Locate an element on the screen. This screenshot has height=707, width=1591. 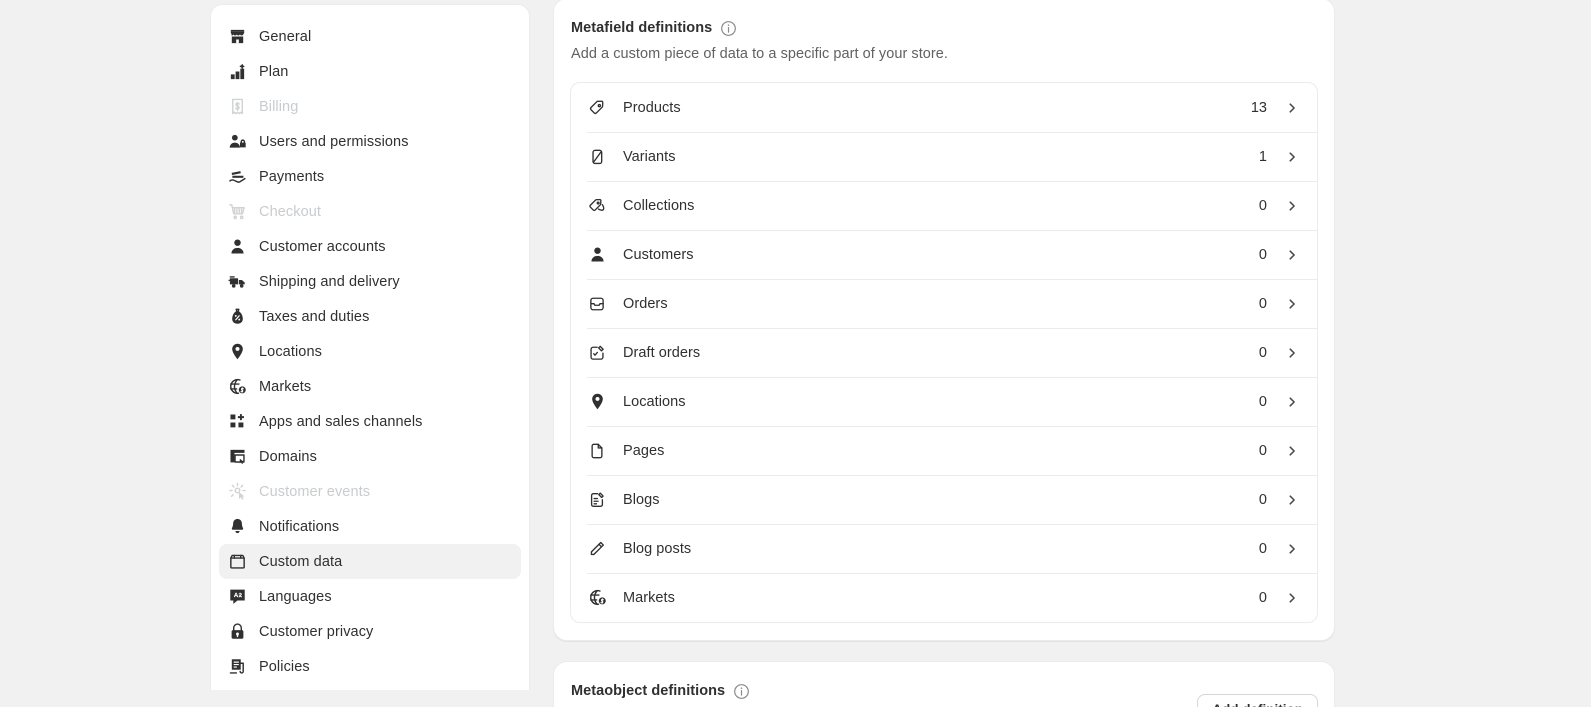
metafield-row-blogs: Blogs 0 is located at coordinates (944, 499).